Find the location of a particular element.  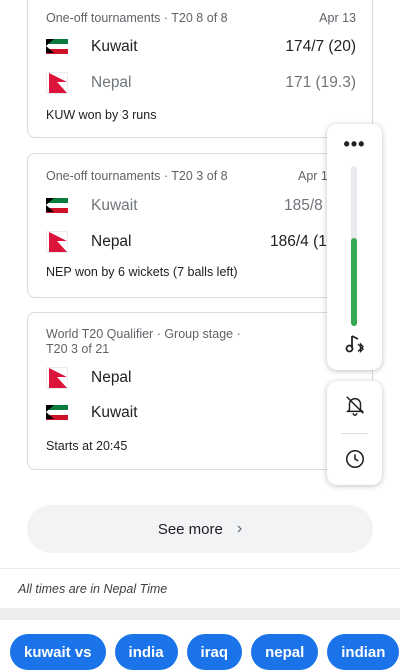

see-more-label: See more is located at coordinates (190, 529).